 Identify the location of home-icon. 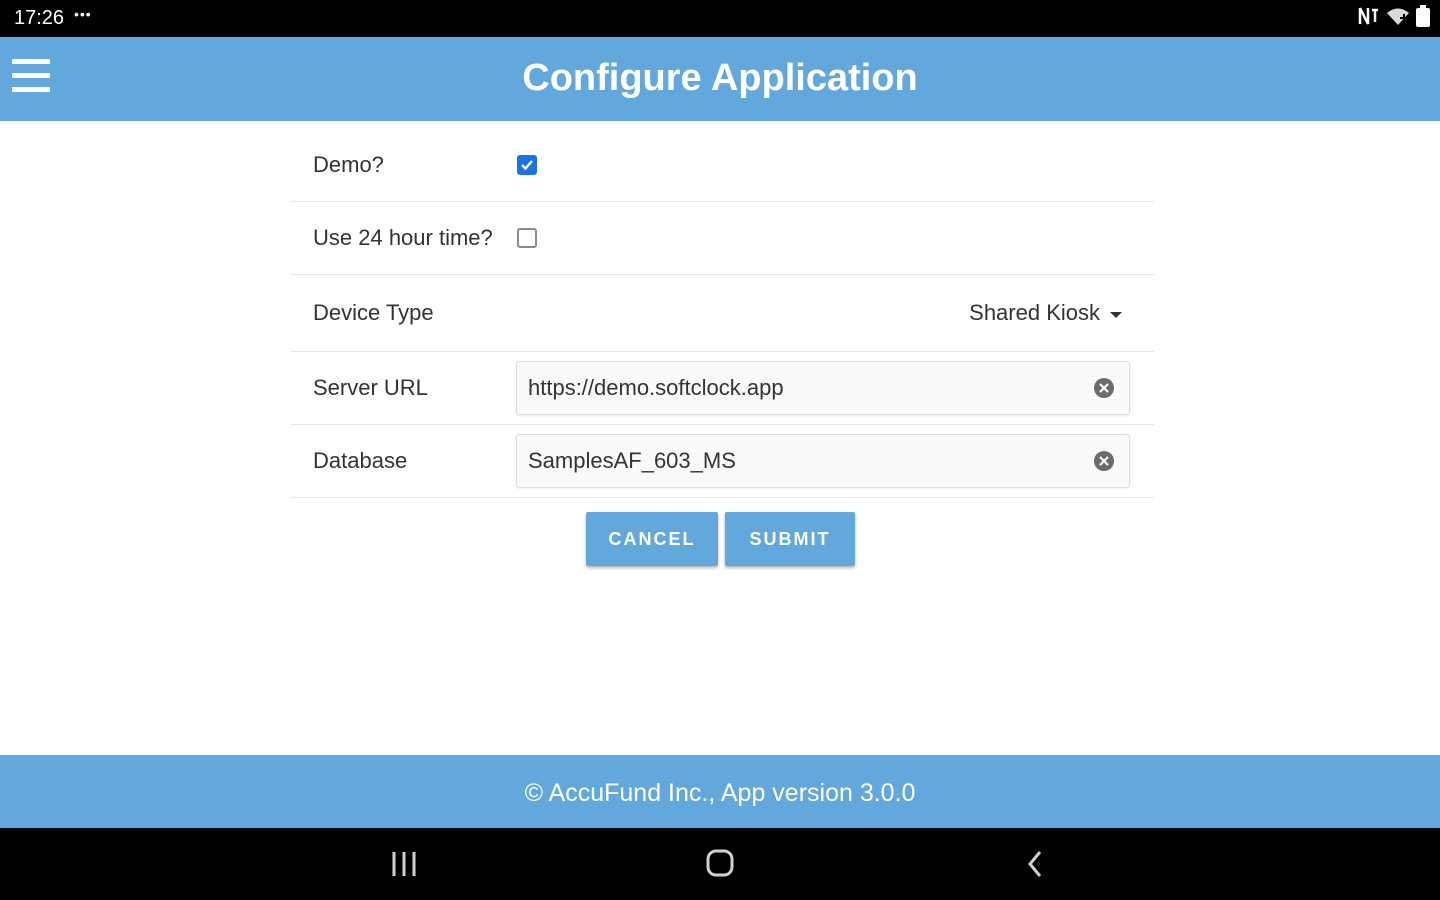
(720, 864).